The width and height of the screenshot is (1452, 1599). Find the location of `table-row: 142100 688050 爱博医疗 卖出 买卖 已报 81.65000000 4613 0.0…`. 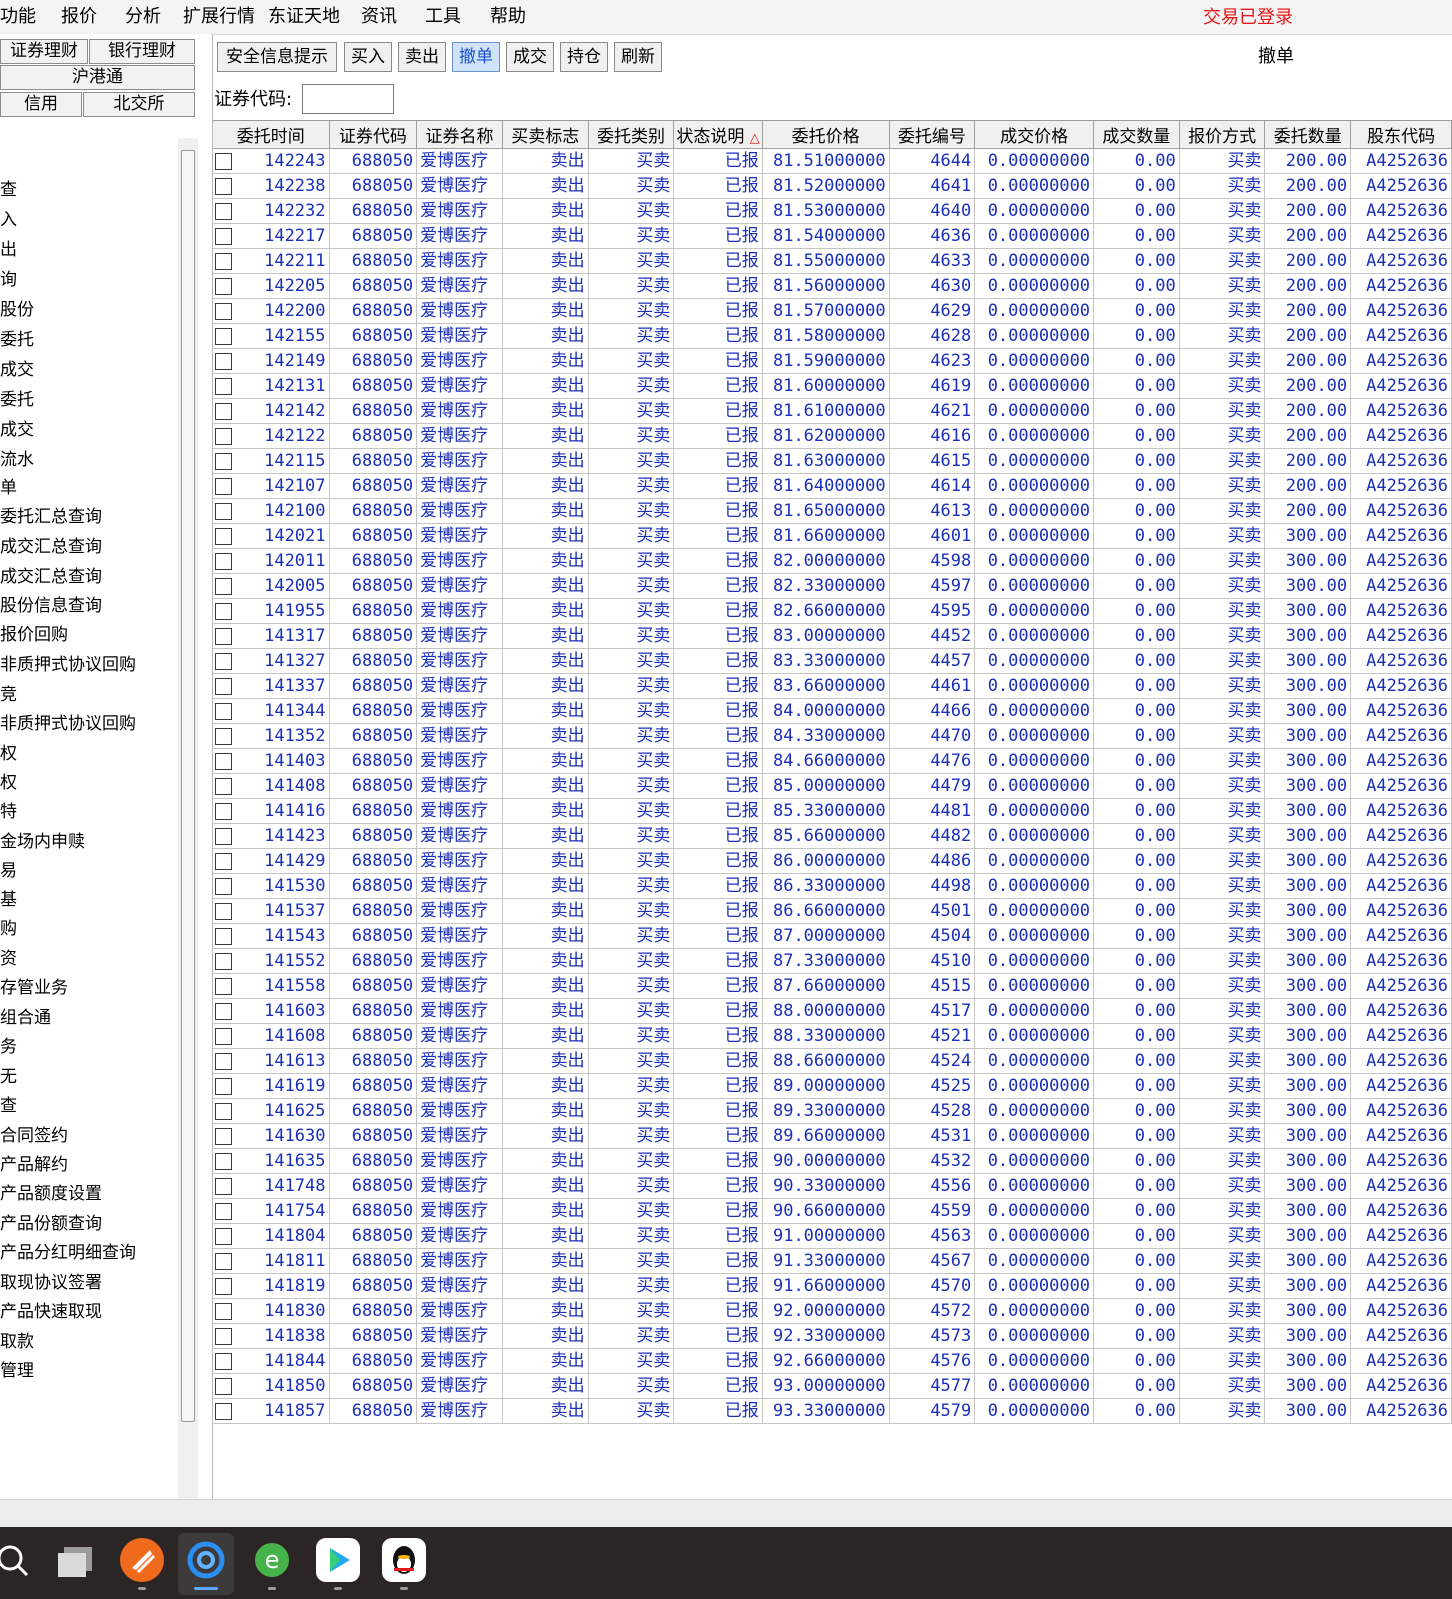

table-row: 142100 688050 爱博医疗 卖出 买卖 已报 81.65000000 4613 0.0… is located at coordinates (832, 511).